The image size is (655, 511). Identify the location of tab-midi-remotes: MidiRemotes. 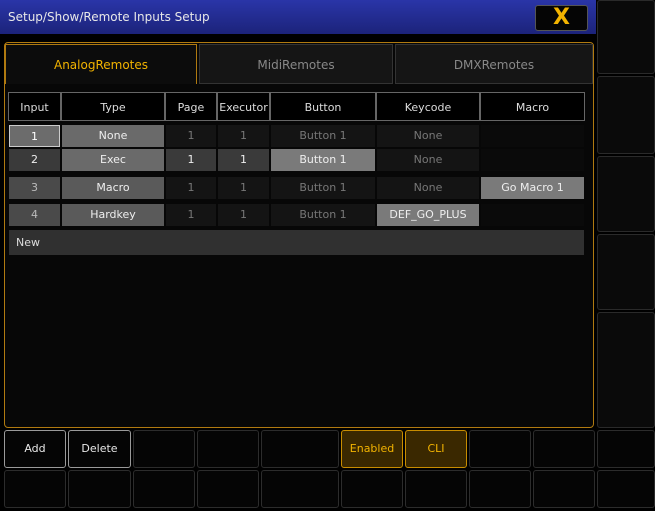
(296, 64).